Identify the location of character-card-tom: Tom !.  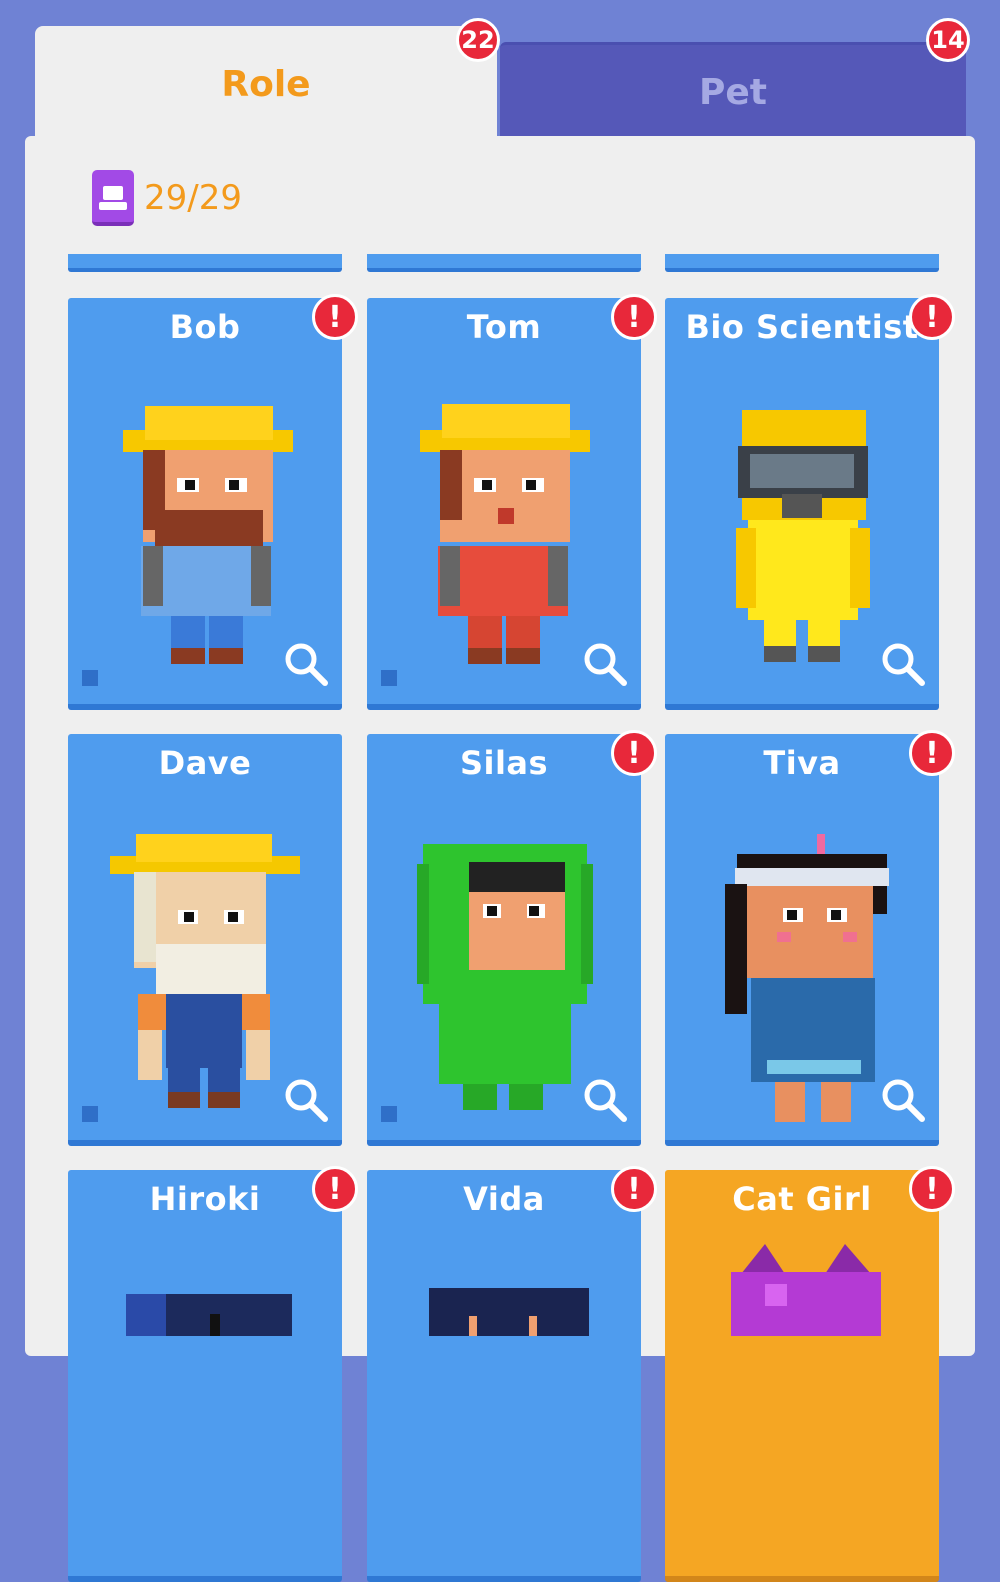
(512, 502).